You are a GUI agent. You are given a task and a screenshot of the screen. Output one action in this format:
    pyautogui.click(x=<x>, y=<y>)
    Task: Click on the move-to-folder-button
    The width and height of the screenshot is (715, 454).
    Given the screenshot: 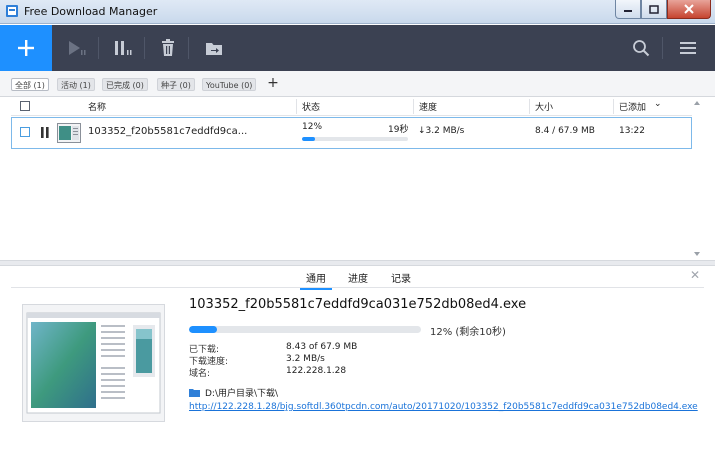 What is the action you would take?
    pyautogui.click(x=214, y=48)
    